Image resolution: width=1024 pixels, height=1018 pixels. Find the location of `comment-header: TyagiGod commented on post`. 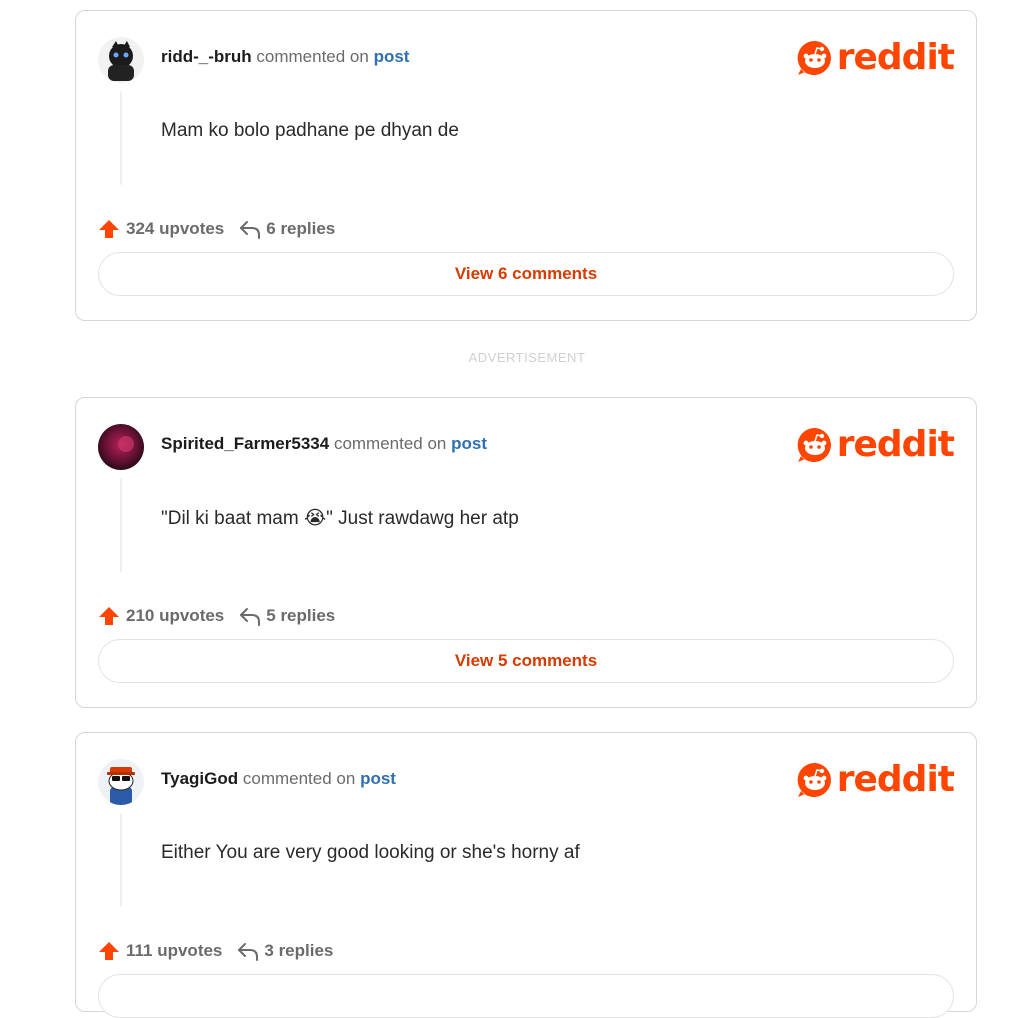

comment-header: TyagiGod commented on post is located at coordinates (278, 779).